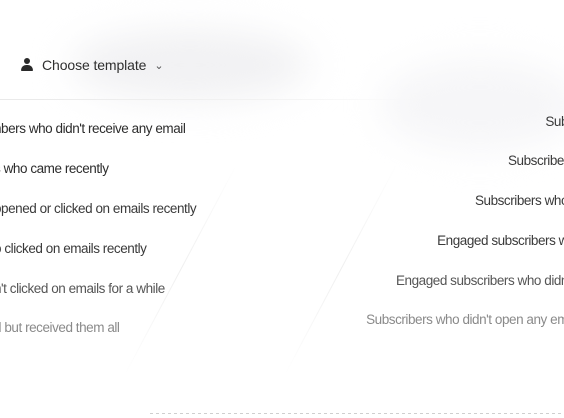 Image resolution: width=564 pixels, height=418 pixels. Describe the element at coordinates (93, 129) in the screenshot. I see `segment-option: nbers who didn't receive any email` at that location.